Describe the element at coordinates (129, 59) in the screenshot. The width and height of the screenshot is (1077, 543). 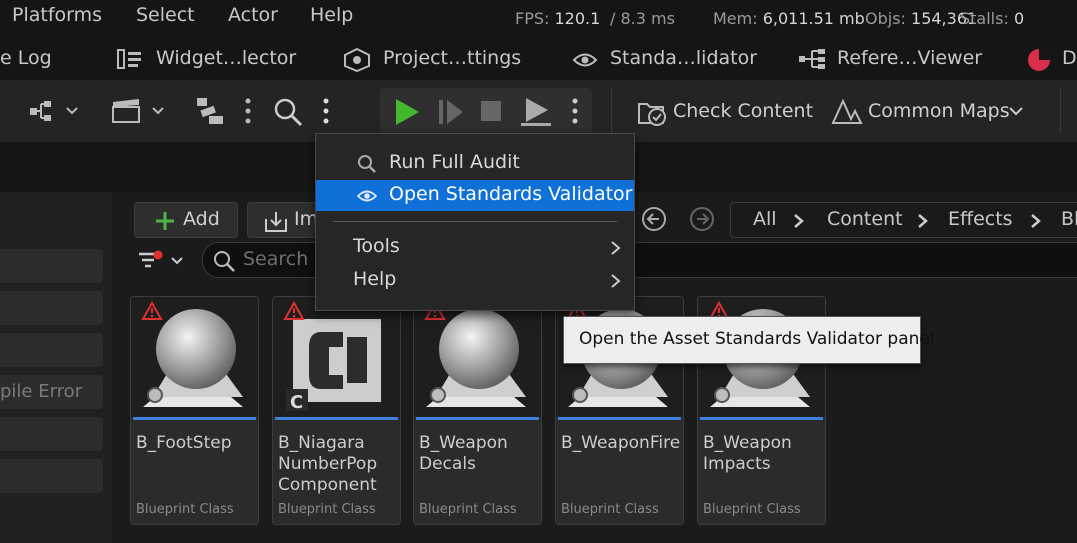
I see `widget-reflector-icon` at that location.